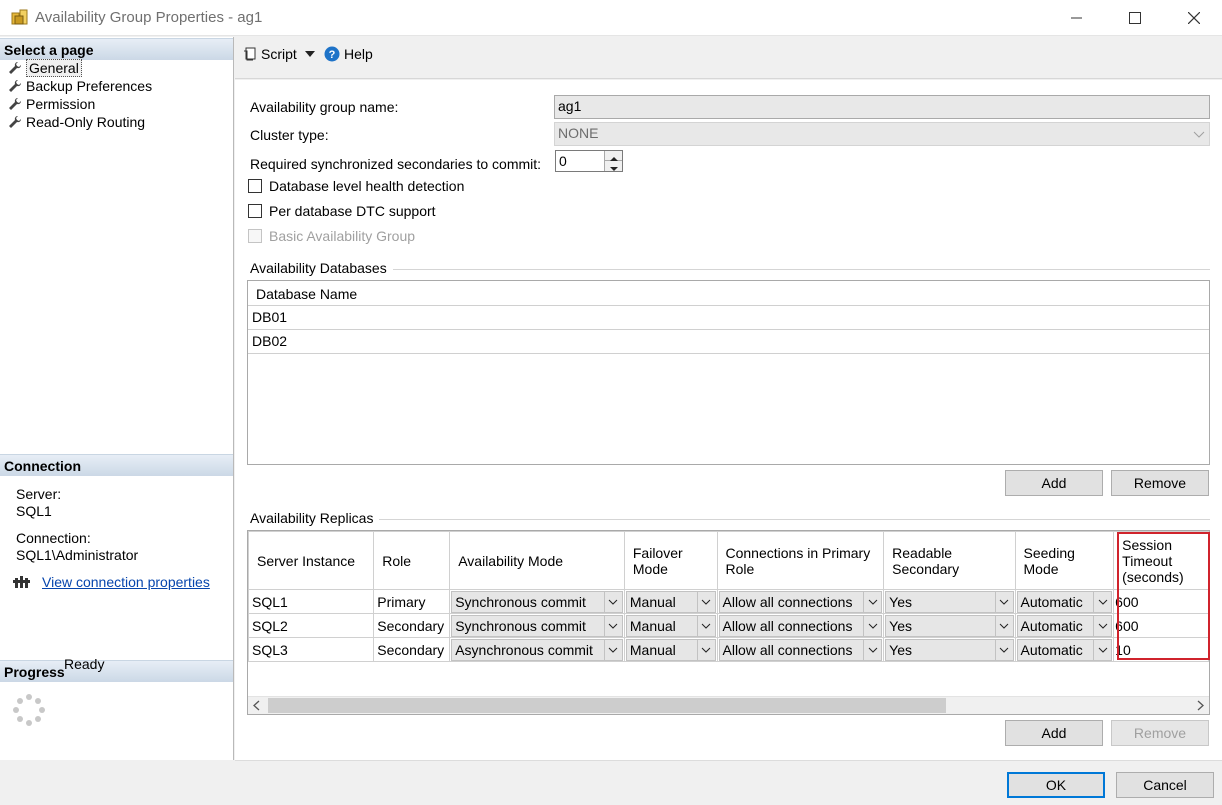 The image size is (1222, 805). What do you see at coordinates (1161, 560) in the screenshot?
I see `header-session-timeout: Session Timeout (seconds)` at bounding box center [1161, 560].